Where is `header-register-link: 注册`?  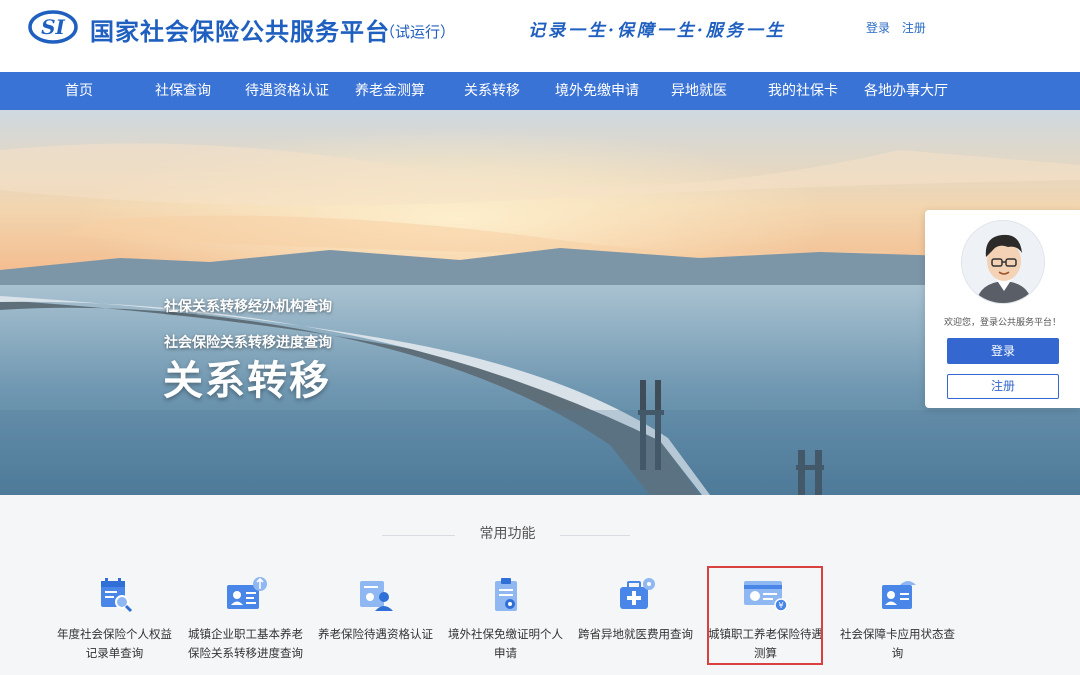
header-register-link: 注册 is located at coordinates (914, 28).